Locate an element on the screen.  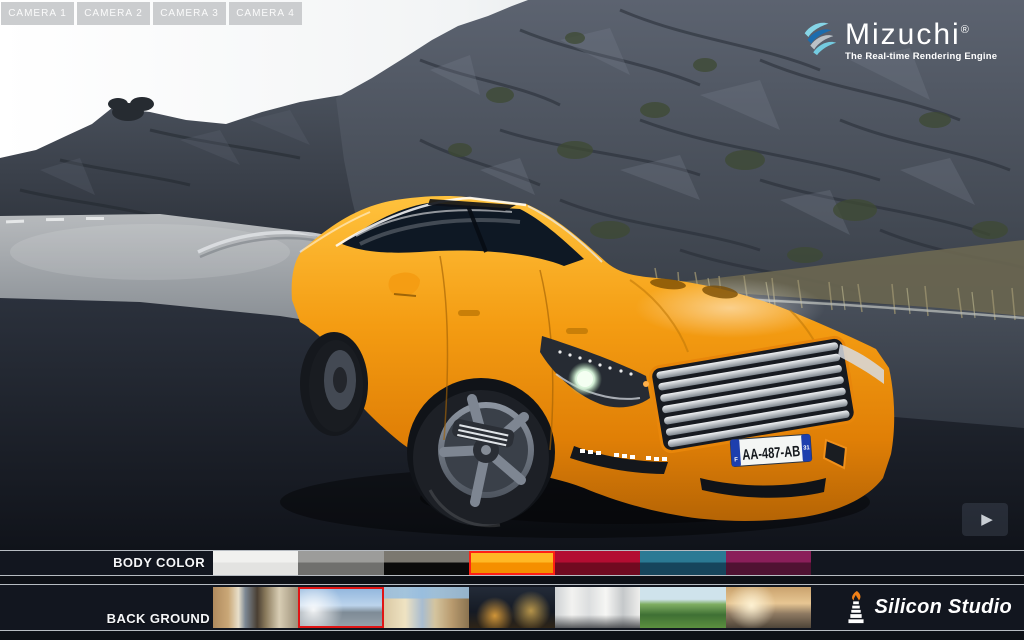
body-color-swatch-black-olive is located at coordinates (426, 563).